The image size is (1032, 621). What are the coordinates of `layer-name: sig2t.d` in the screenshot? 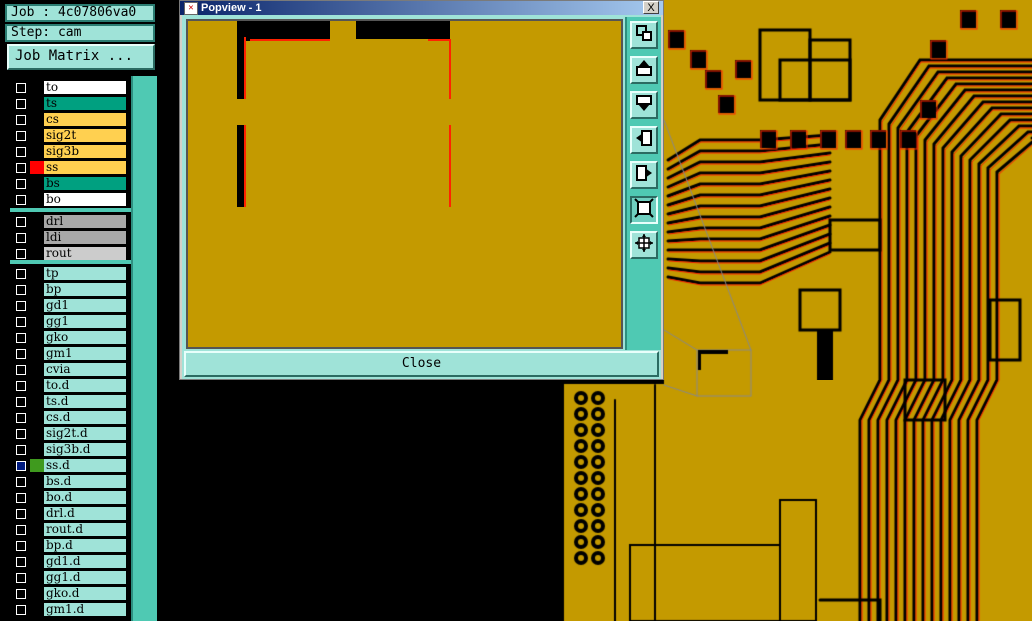 It's located at (85, 433).